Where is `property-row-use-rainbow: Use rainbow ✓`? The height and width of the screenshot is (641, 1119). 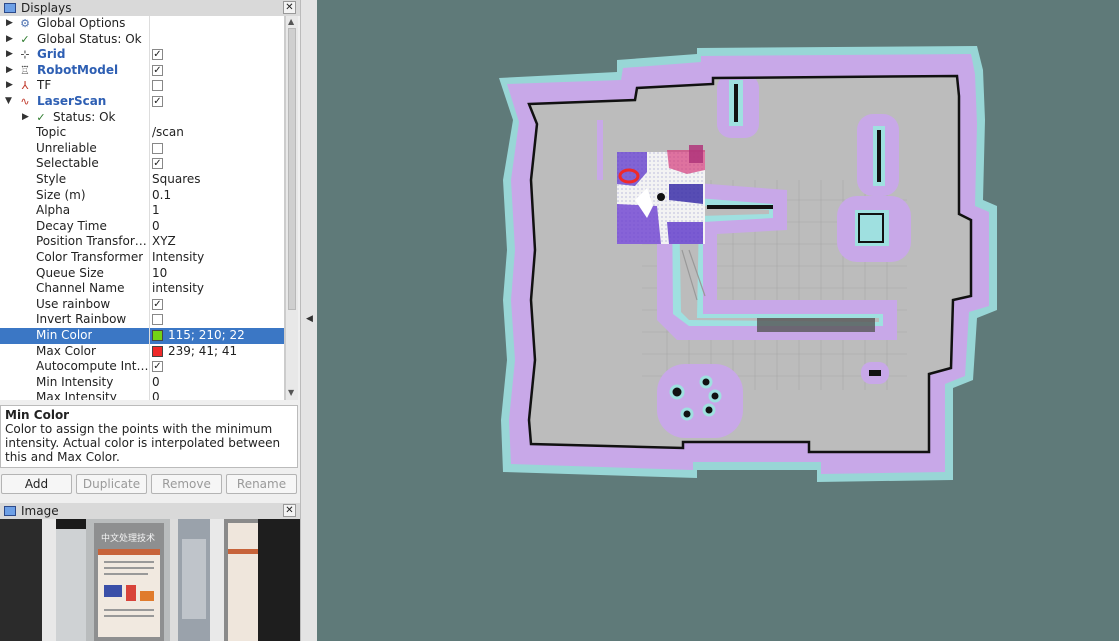
property-row-use-rainbow: Use rainbow ✓ is located at coordinates (142, 304).